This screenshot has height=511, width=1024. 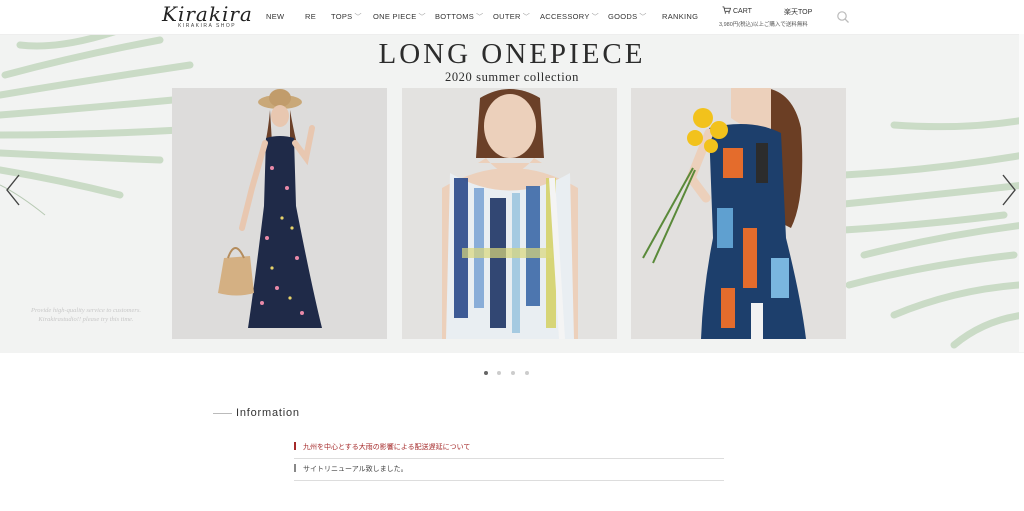 I want to click on news-text: サイトリニューアル致しました。, so click(x=355, y=469).